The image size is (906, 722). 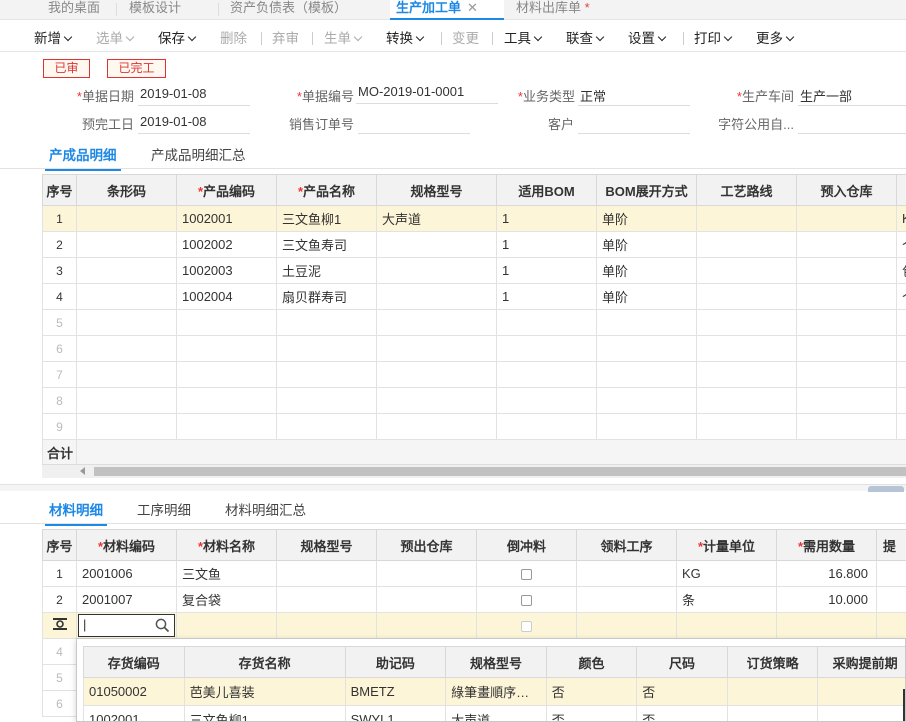 I want to click on cell-extra: 包, so click(x=901, y=270).